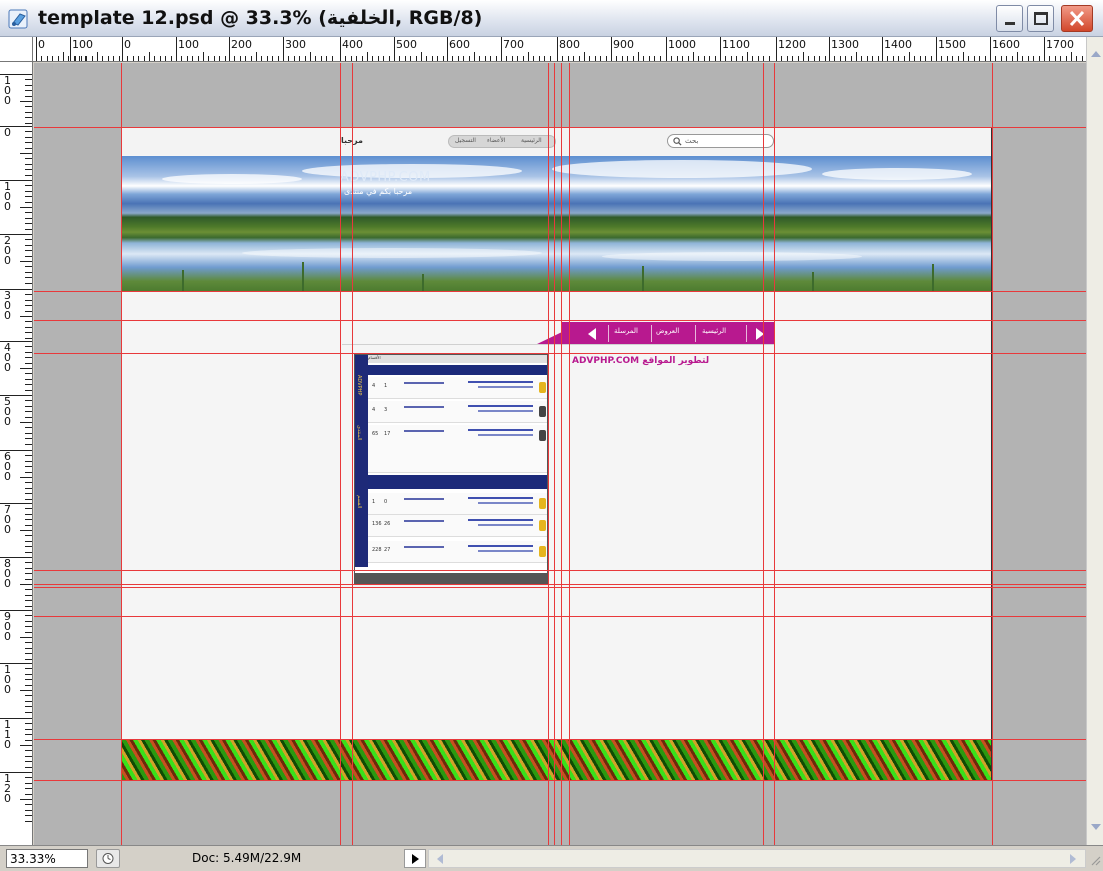  Describe the element at coordinates (47, 858) in the screenshot. I see `zoom-level-field: 33.33%` at that location.